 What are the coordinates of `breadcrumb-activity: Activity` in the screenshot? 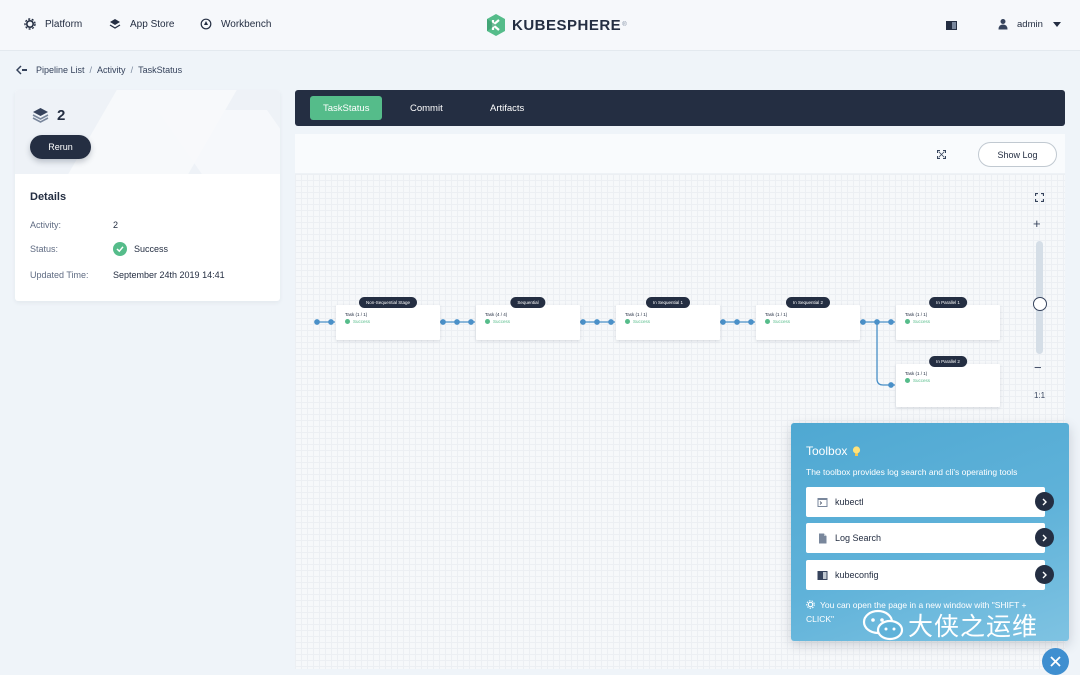 It's located at (111, 70).